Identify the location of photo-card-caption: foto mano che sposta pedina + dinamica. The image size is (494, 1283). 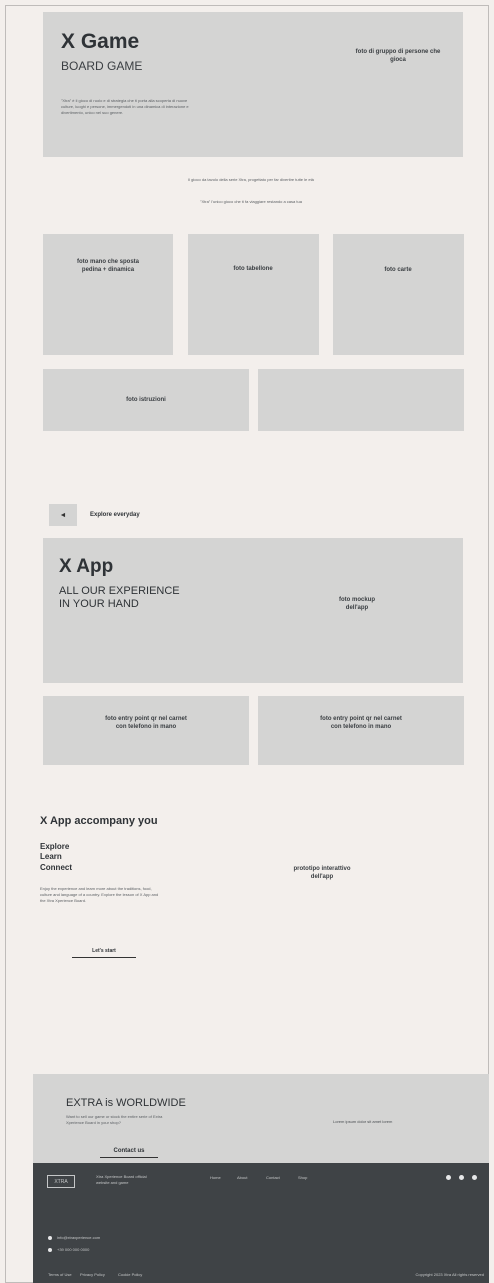
(107, 266).